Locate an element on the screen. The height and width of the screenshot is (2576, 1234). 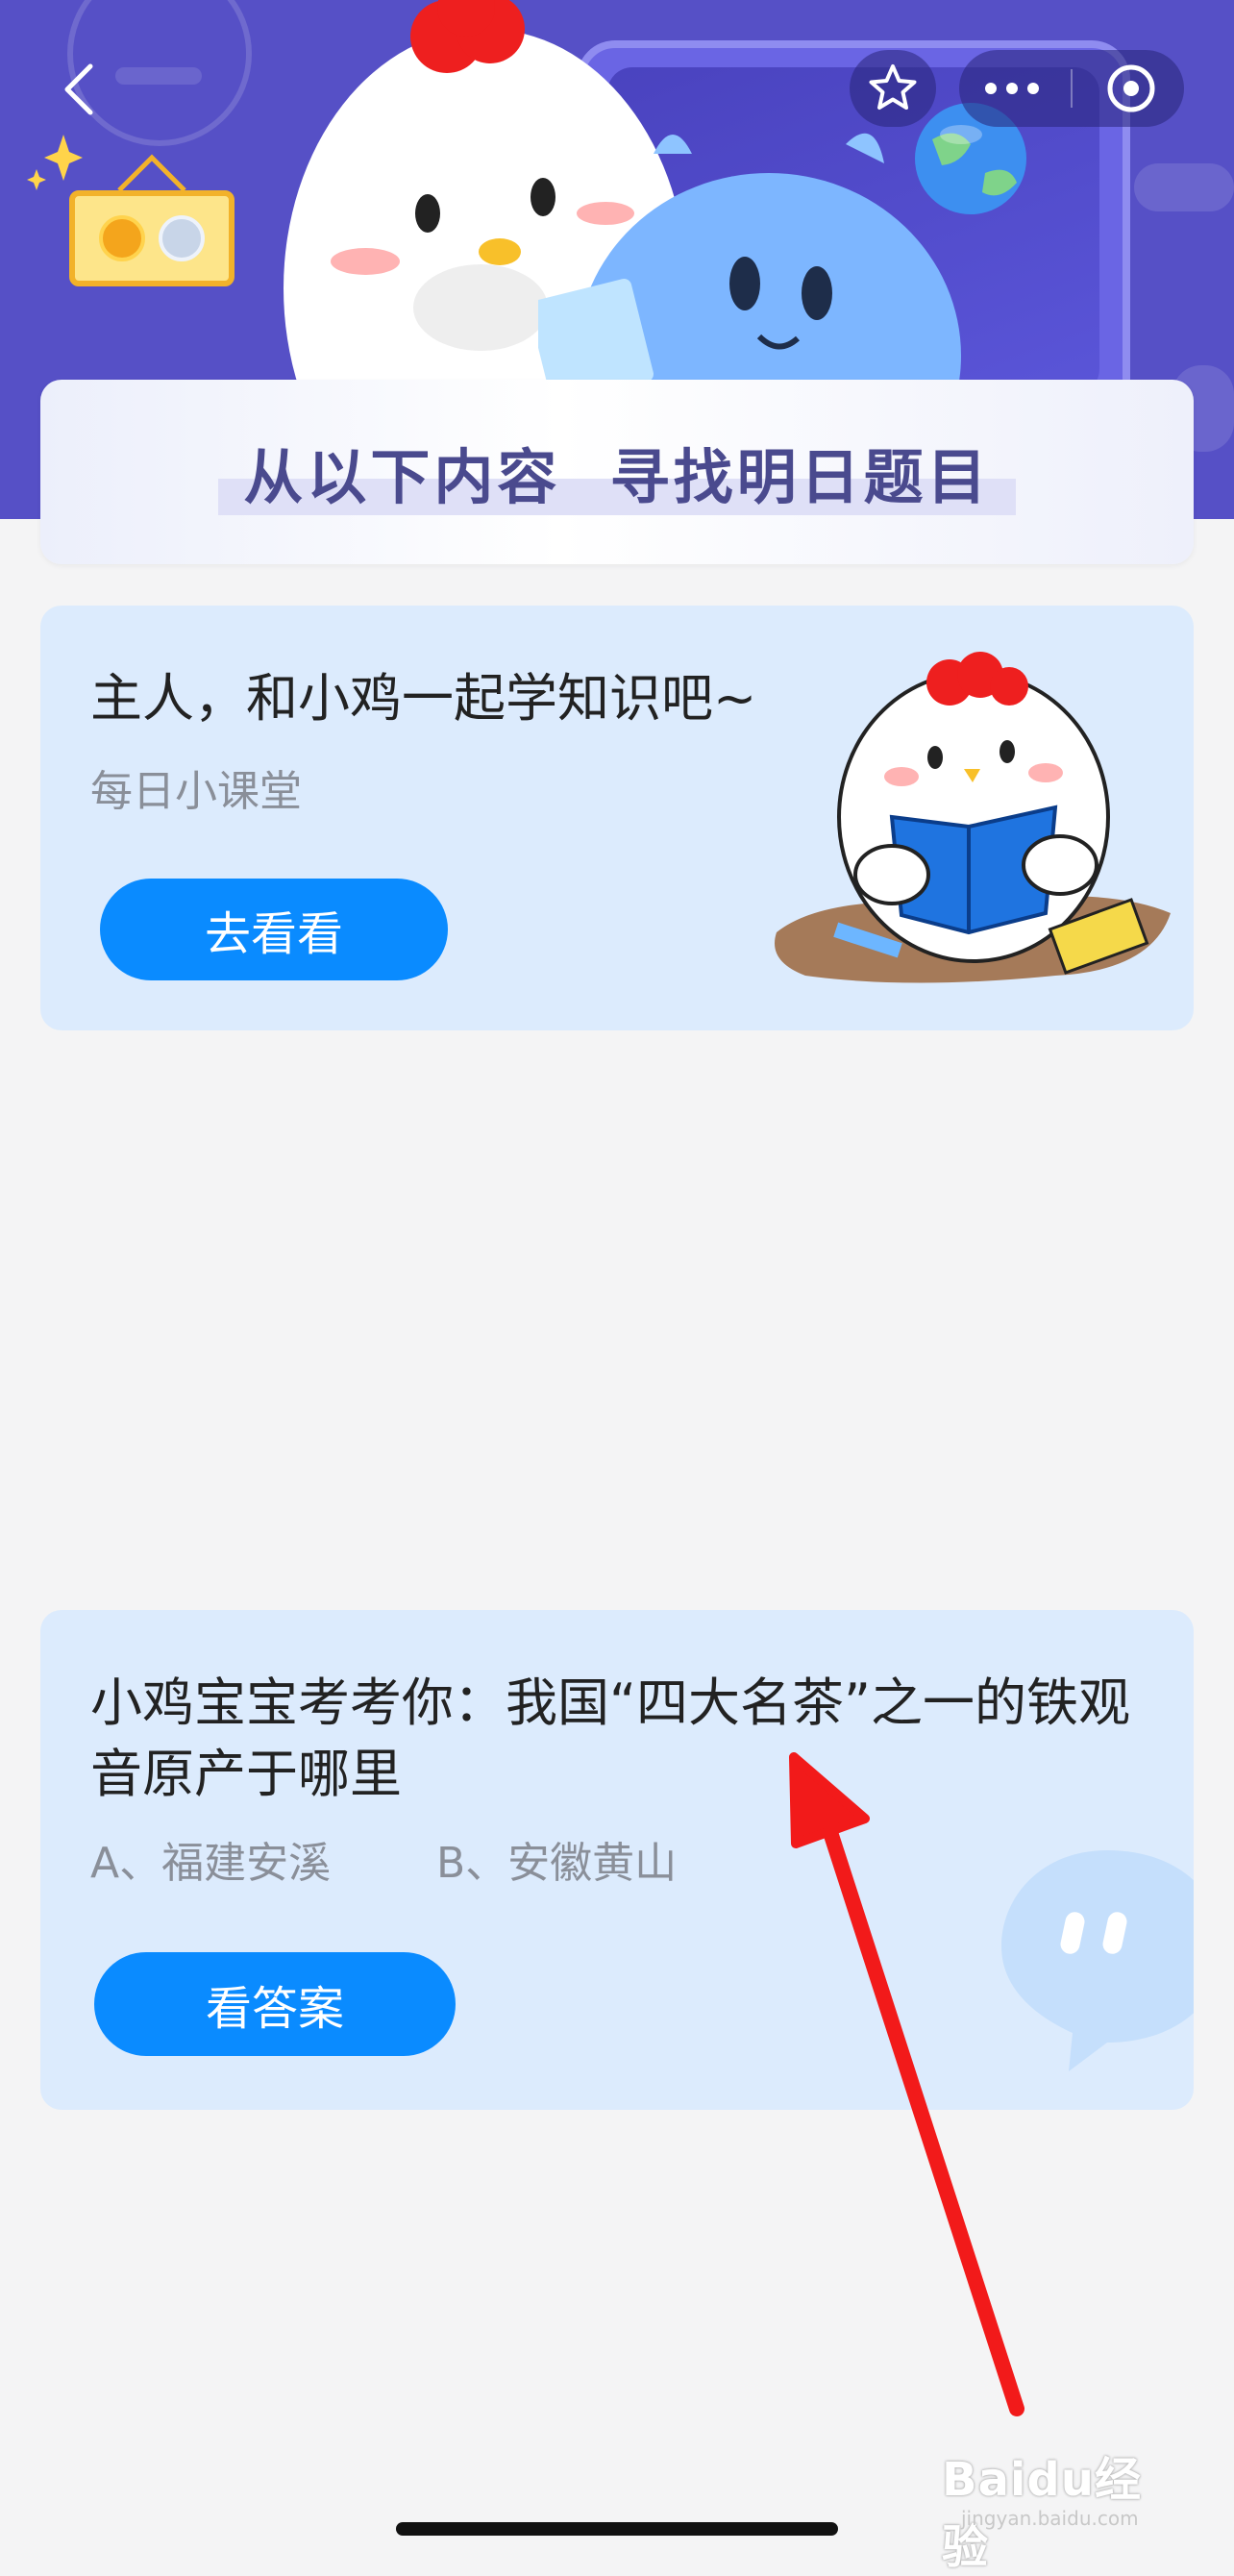
close-miniprogram-button is located at coordinates (1131, 88).